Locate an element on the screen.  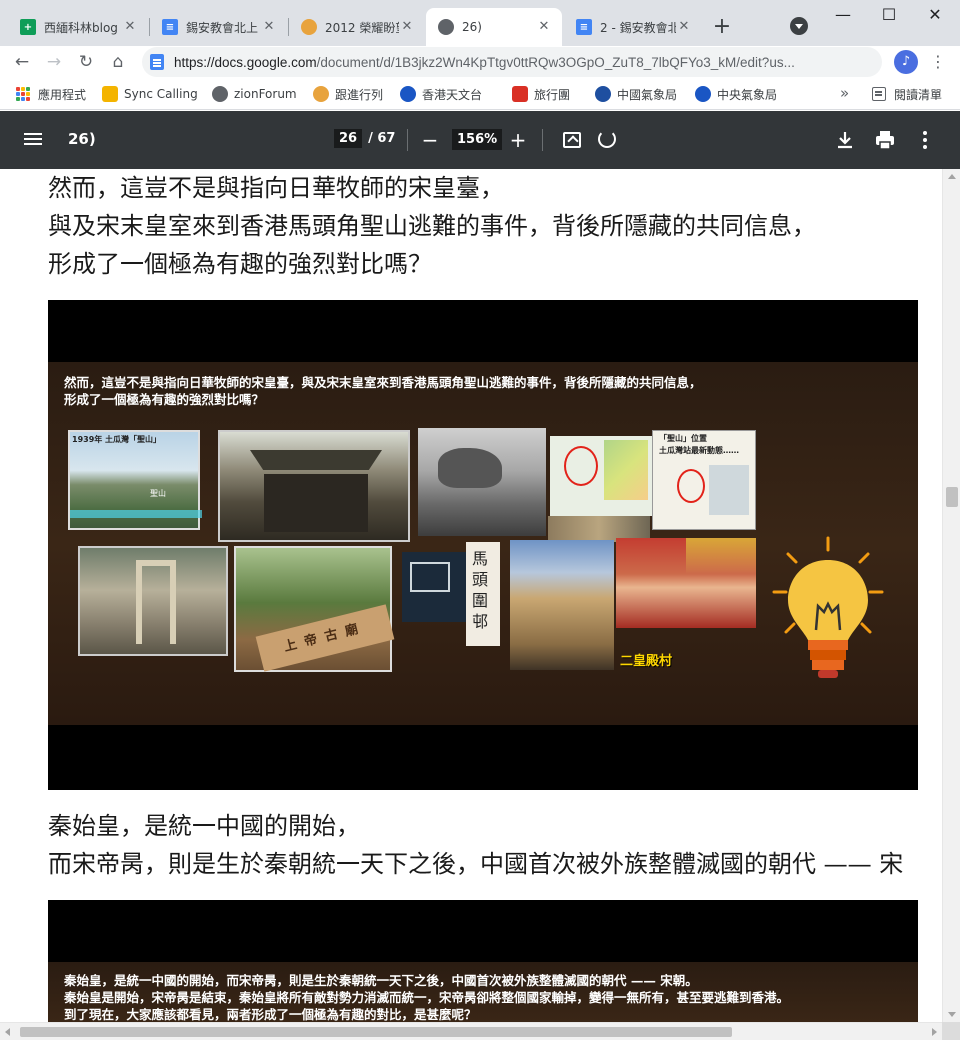
map-title: 「聖山」位置 is located at coordinates (683, 438).